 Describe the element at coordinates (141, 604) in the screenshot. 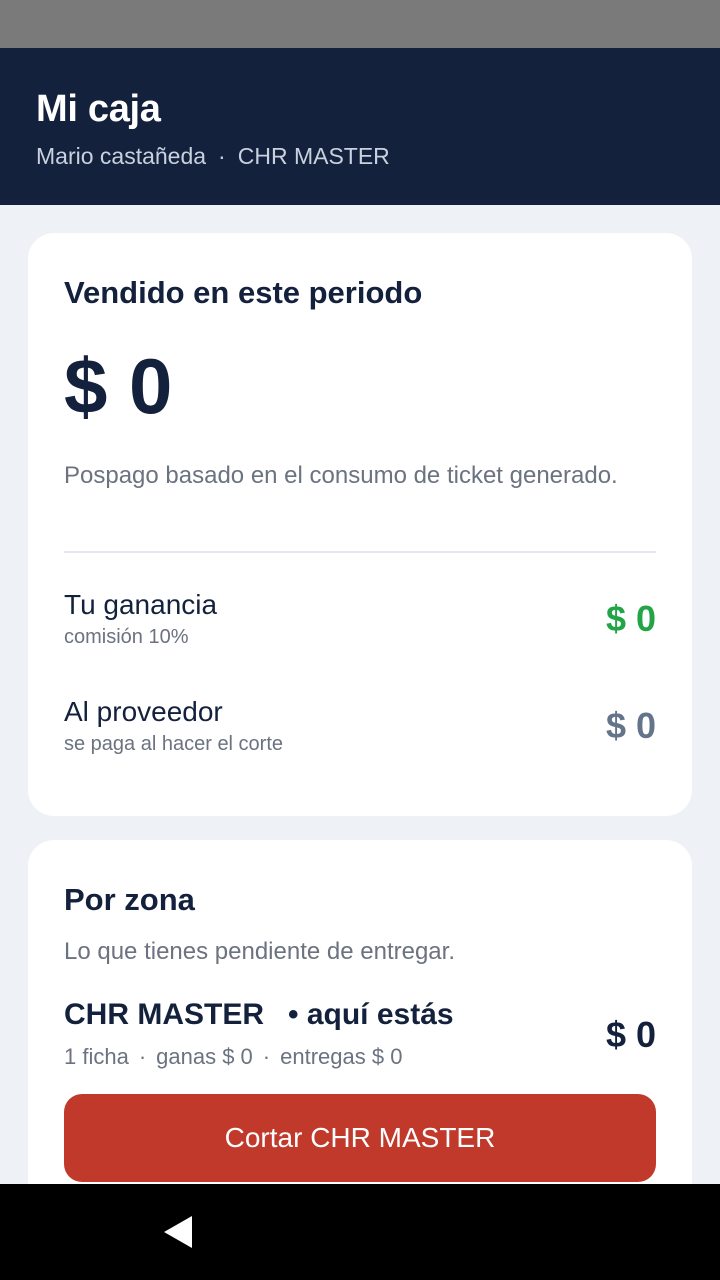

I see `gain-label: Tu ganancia` at that location.